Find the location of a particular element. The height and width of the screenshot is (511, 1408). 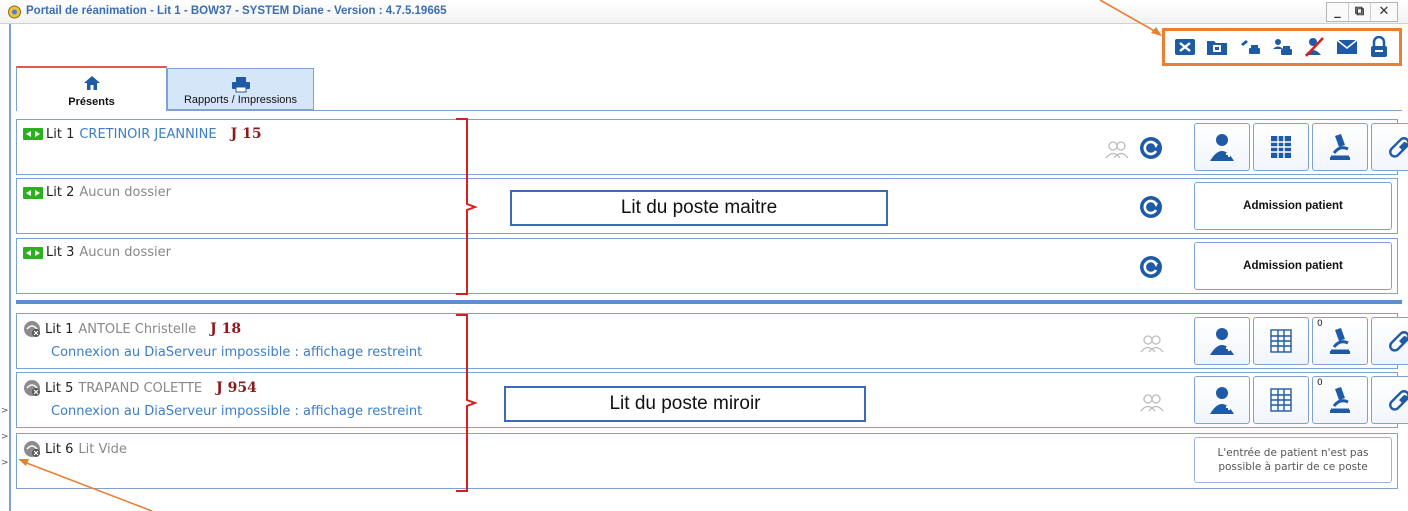

mail-icon is located at coordinates (1347, 47).